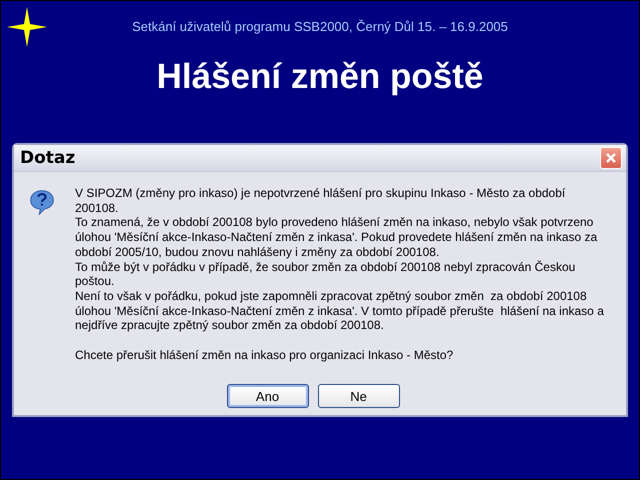  What do you see at coordinates (257, 252) in the screenshot?
I see `message-text: období 2005/10, budou znovu nahlášeny i změny za období 200108.` at bounding box center [257, 252].